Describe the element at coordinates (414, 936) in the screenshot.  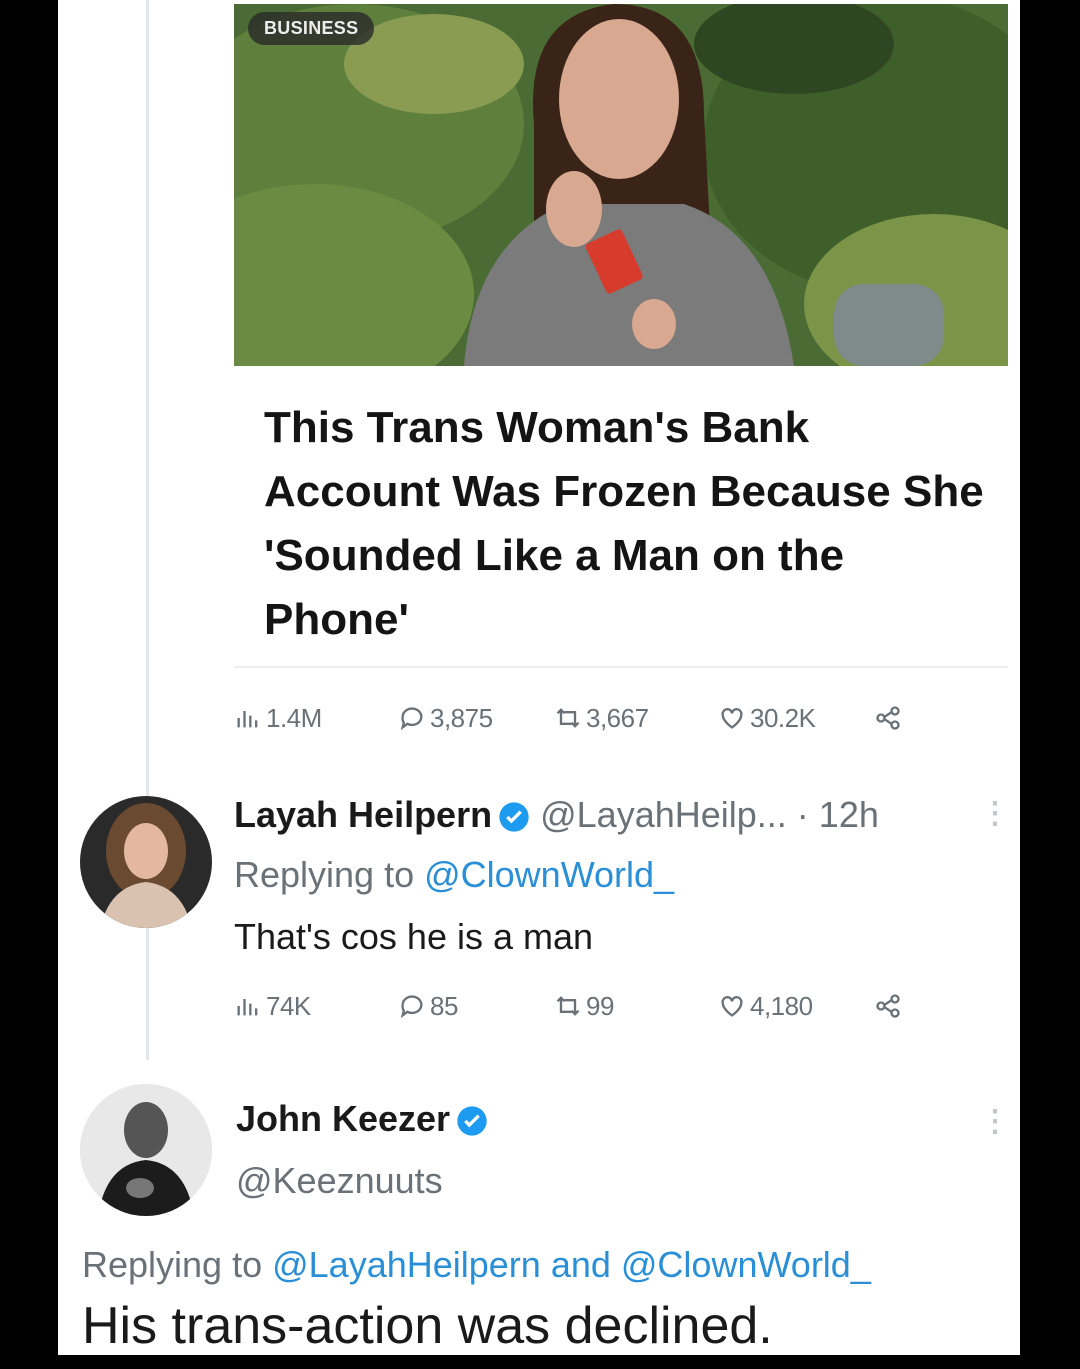
I see `reply1-text: That's cos he is a man` at that location.